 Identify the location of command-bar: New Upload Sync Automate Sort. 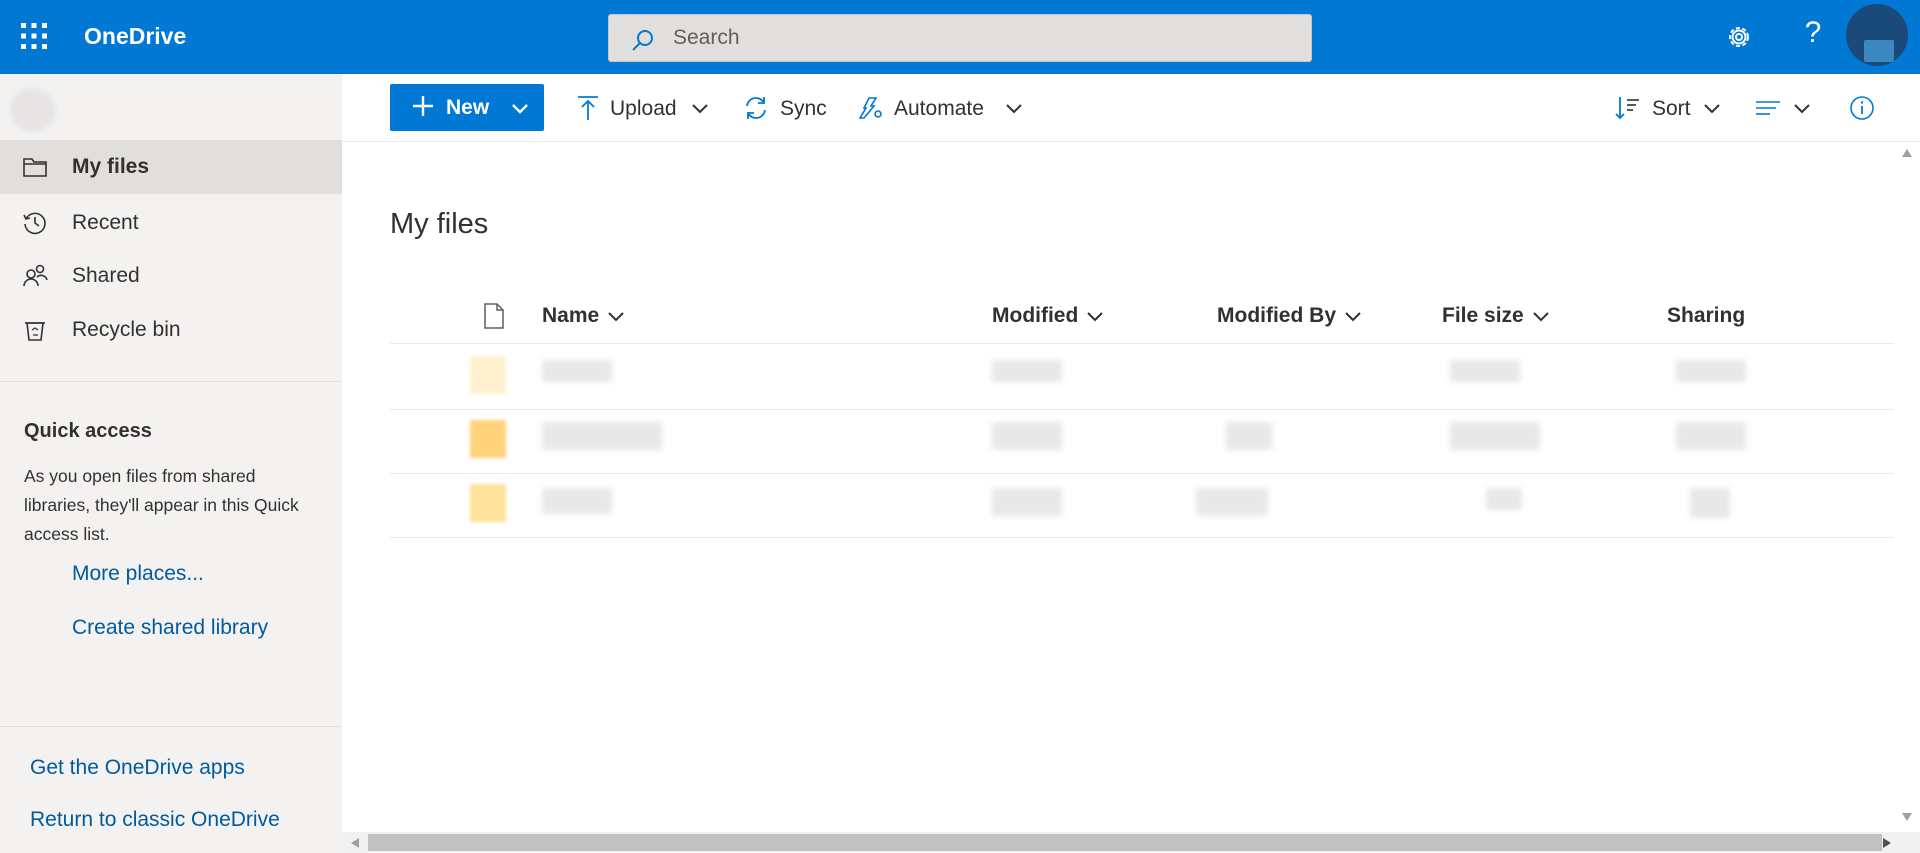
(1131, 108).